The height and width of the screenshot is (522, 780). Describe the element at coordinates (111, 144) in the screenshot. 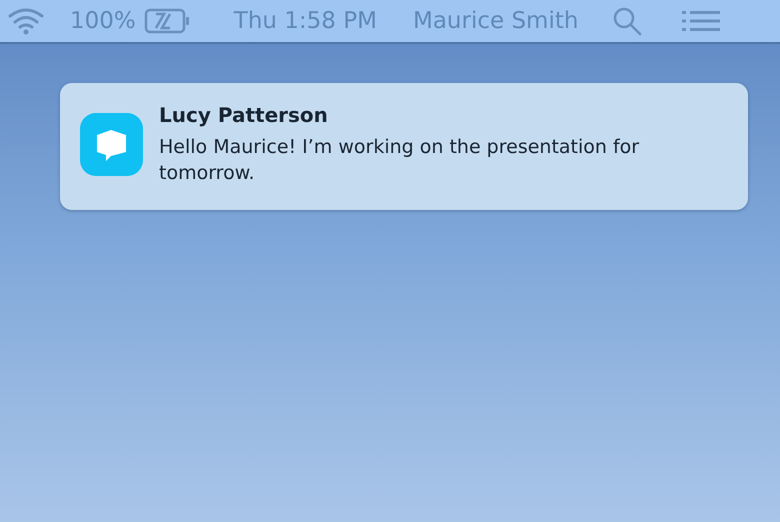

I see `chat-bubble-app-icon` at that location.